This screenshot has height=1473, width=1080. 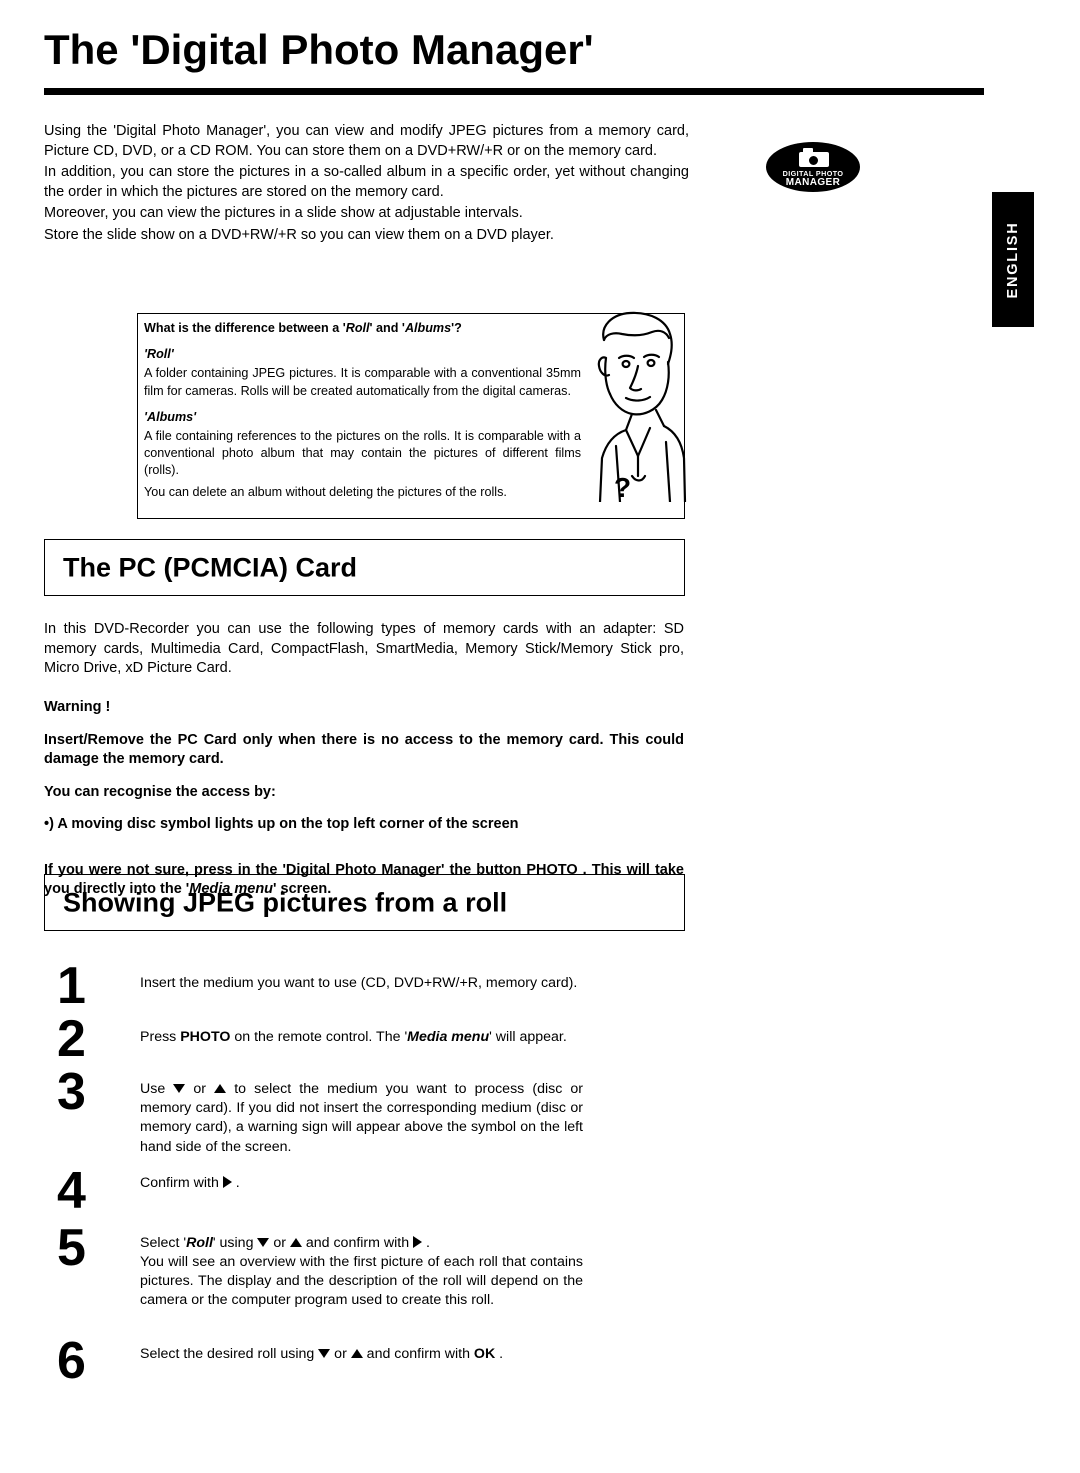 I want to click on roll-heading: 'Roll', so click(x=159, y=354).